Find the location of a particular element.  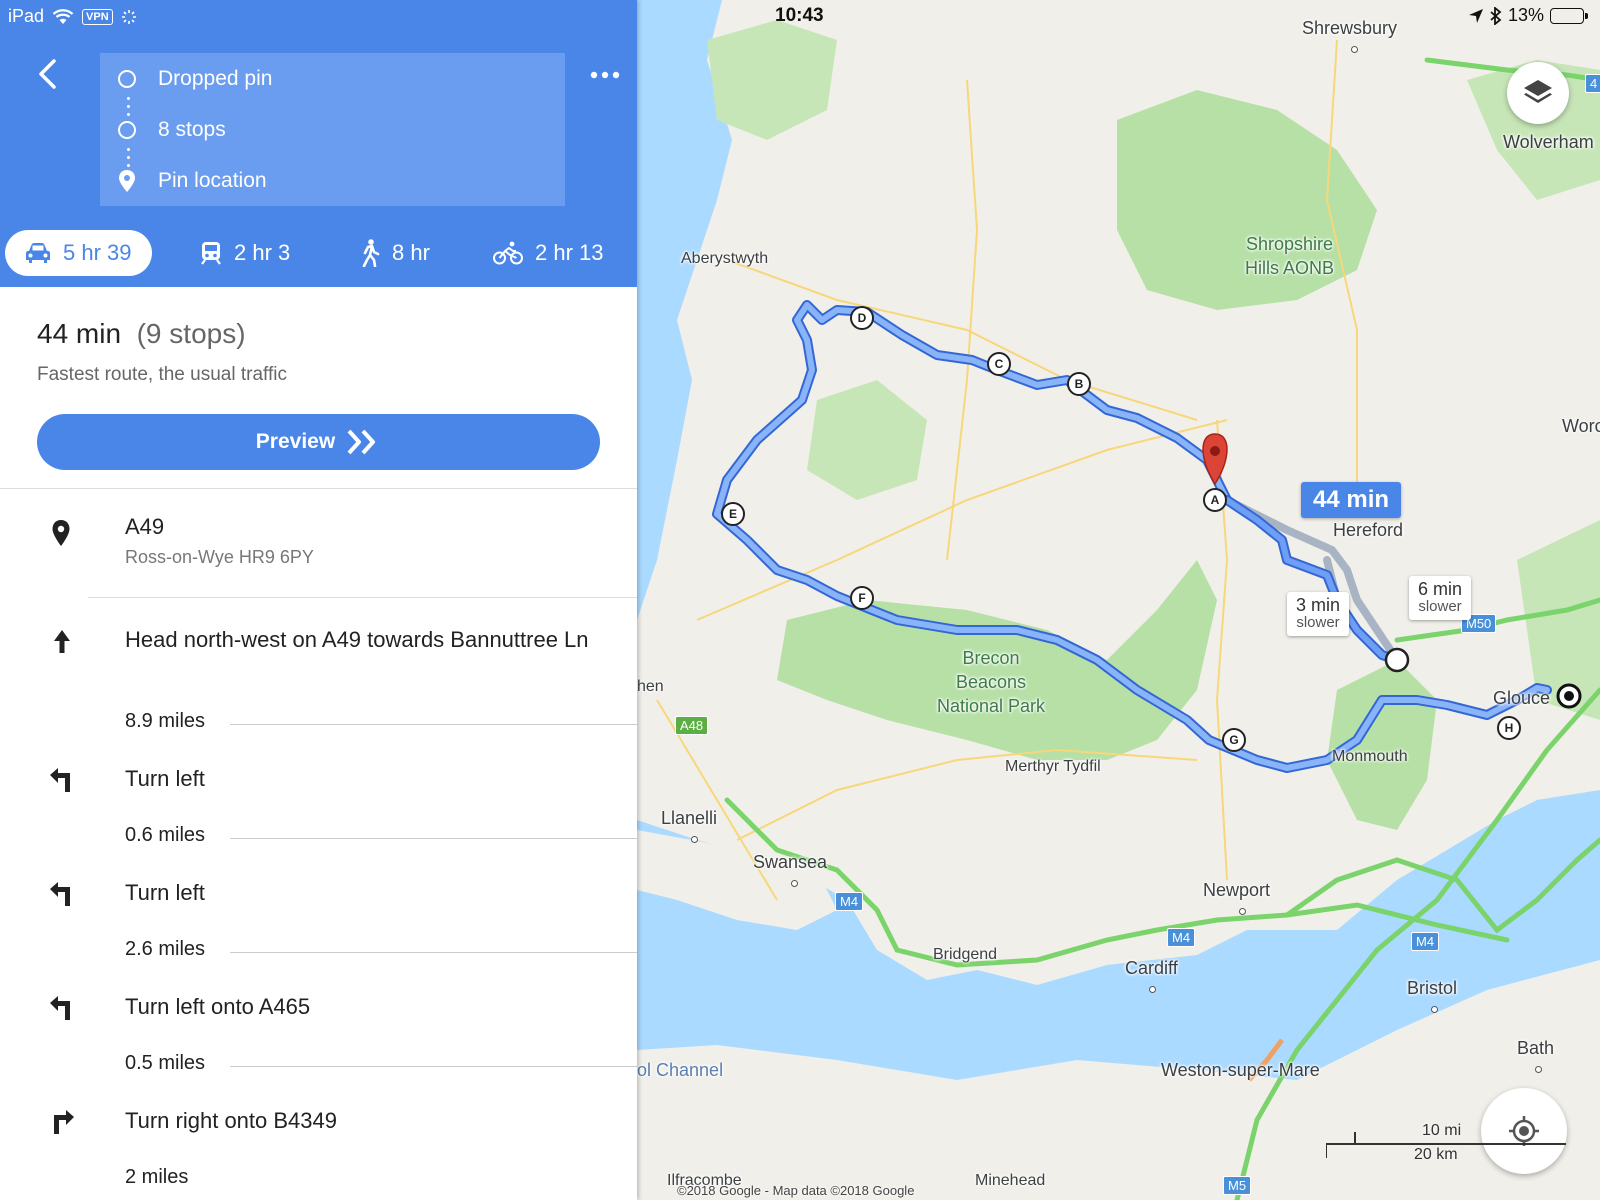

waypoint-stops: 8 stops is located at coordinates (172, 130).